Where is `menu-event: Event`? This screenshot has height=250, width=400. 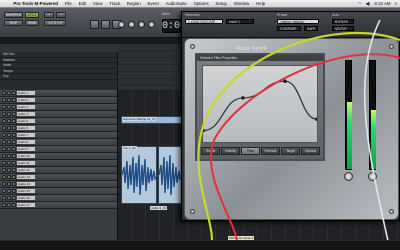 menu-event: Event is located at coordinates (153, 3).